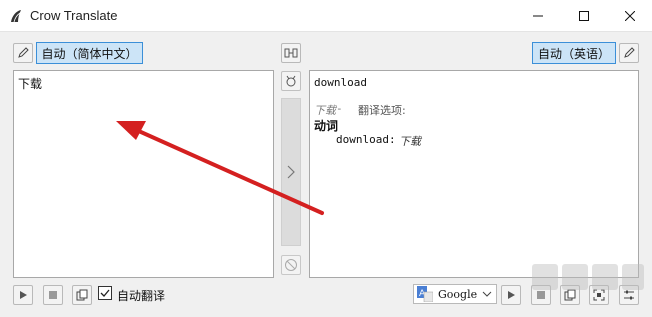 This screenshot has height=317, width=652. I want to click on options-label: 翻译选项:, so click(382, 110).